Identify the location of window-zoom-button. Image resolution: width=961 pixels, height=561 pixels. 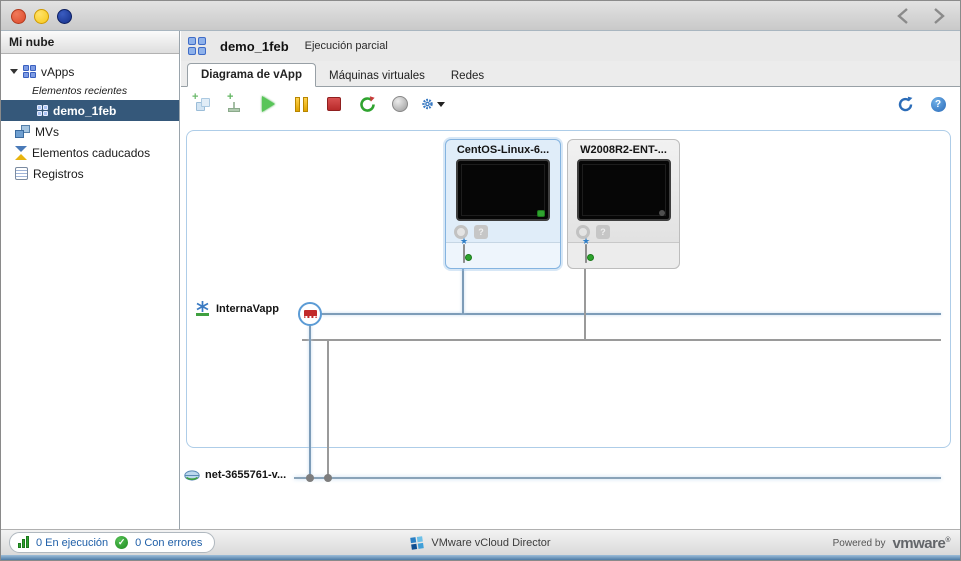
(64, 16).